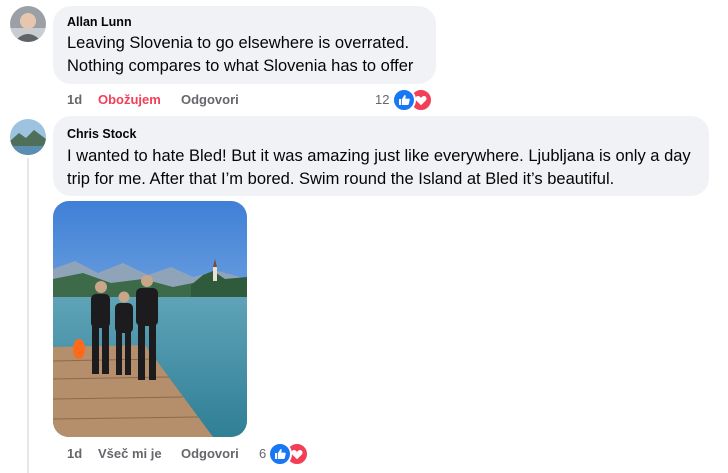 This screenshot has width=728, height=473. I want to click on reply-thread-line, so click(28, 315).